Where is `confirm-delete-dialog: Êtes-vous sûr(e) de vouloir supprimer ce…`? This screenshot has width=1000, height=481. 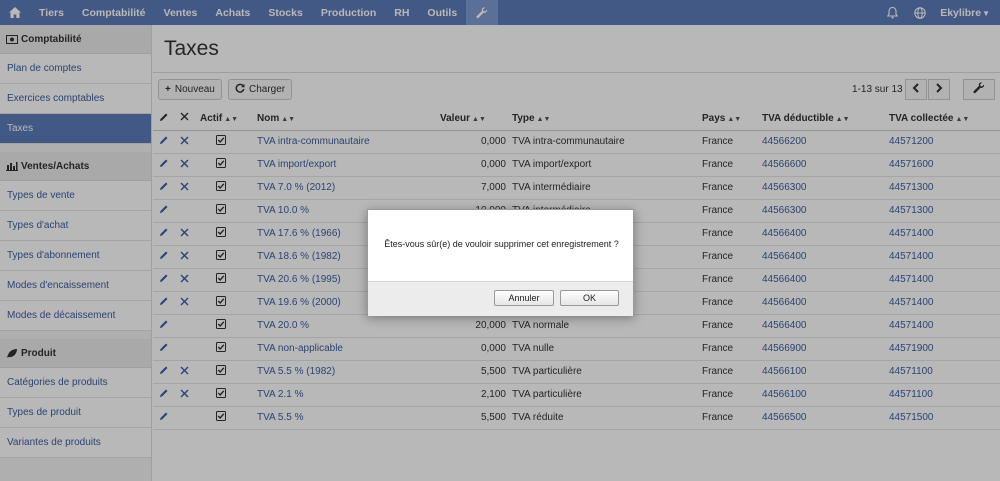
confirm-delete-dialog: Êtes-vous sûr(e) de vouloir supprimer ce… is located at coordinates (500, 262).